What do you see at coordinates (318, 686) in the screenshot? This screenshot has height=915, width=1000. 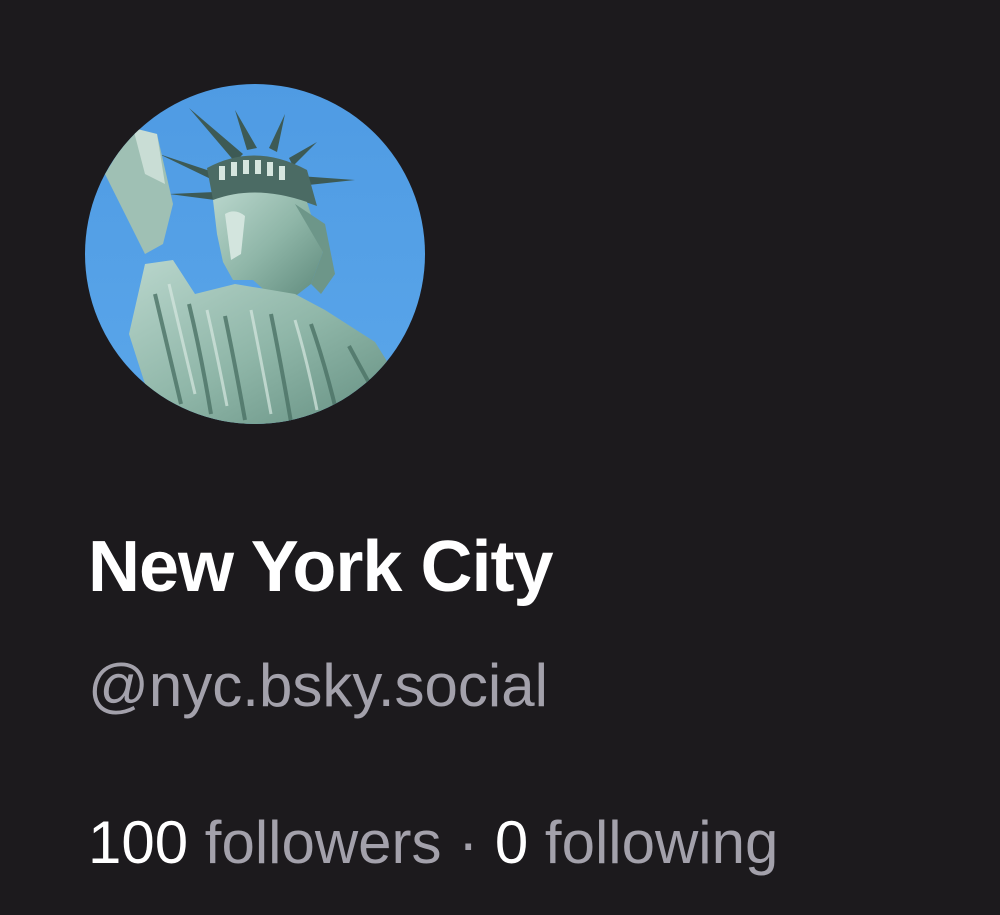 I see `profile-handle: @nyc.bsky.social` at bounding box center [318, 686].